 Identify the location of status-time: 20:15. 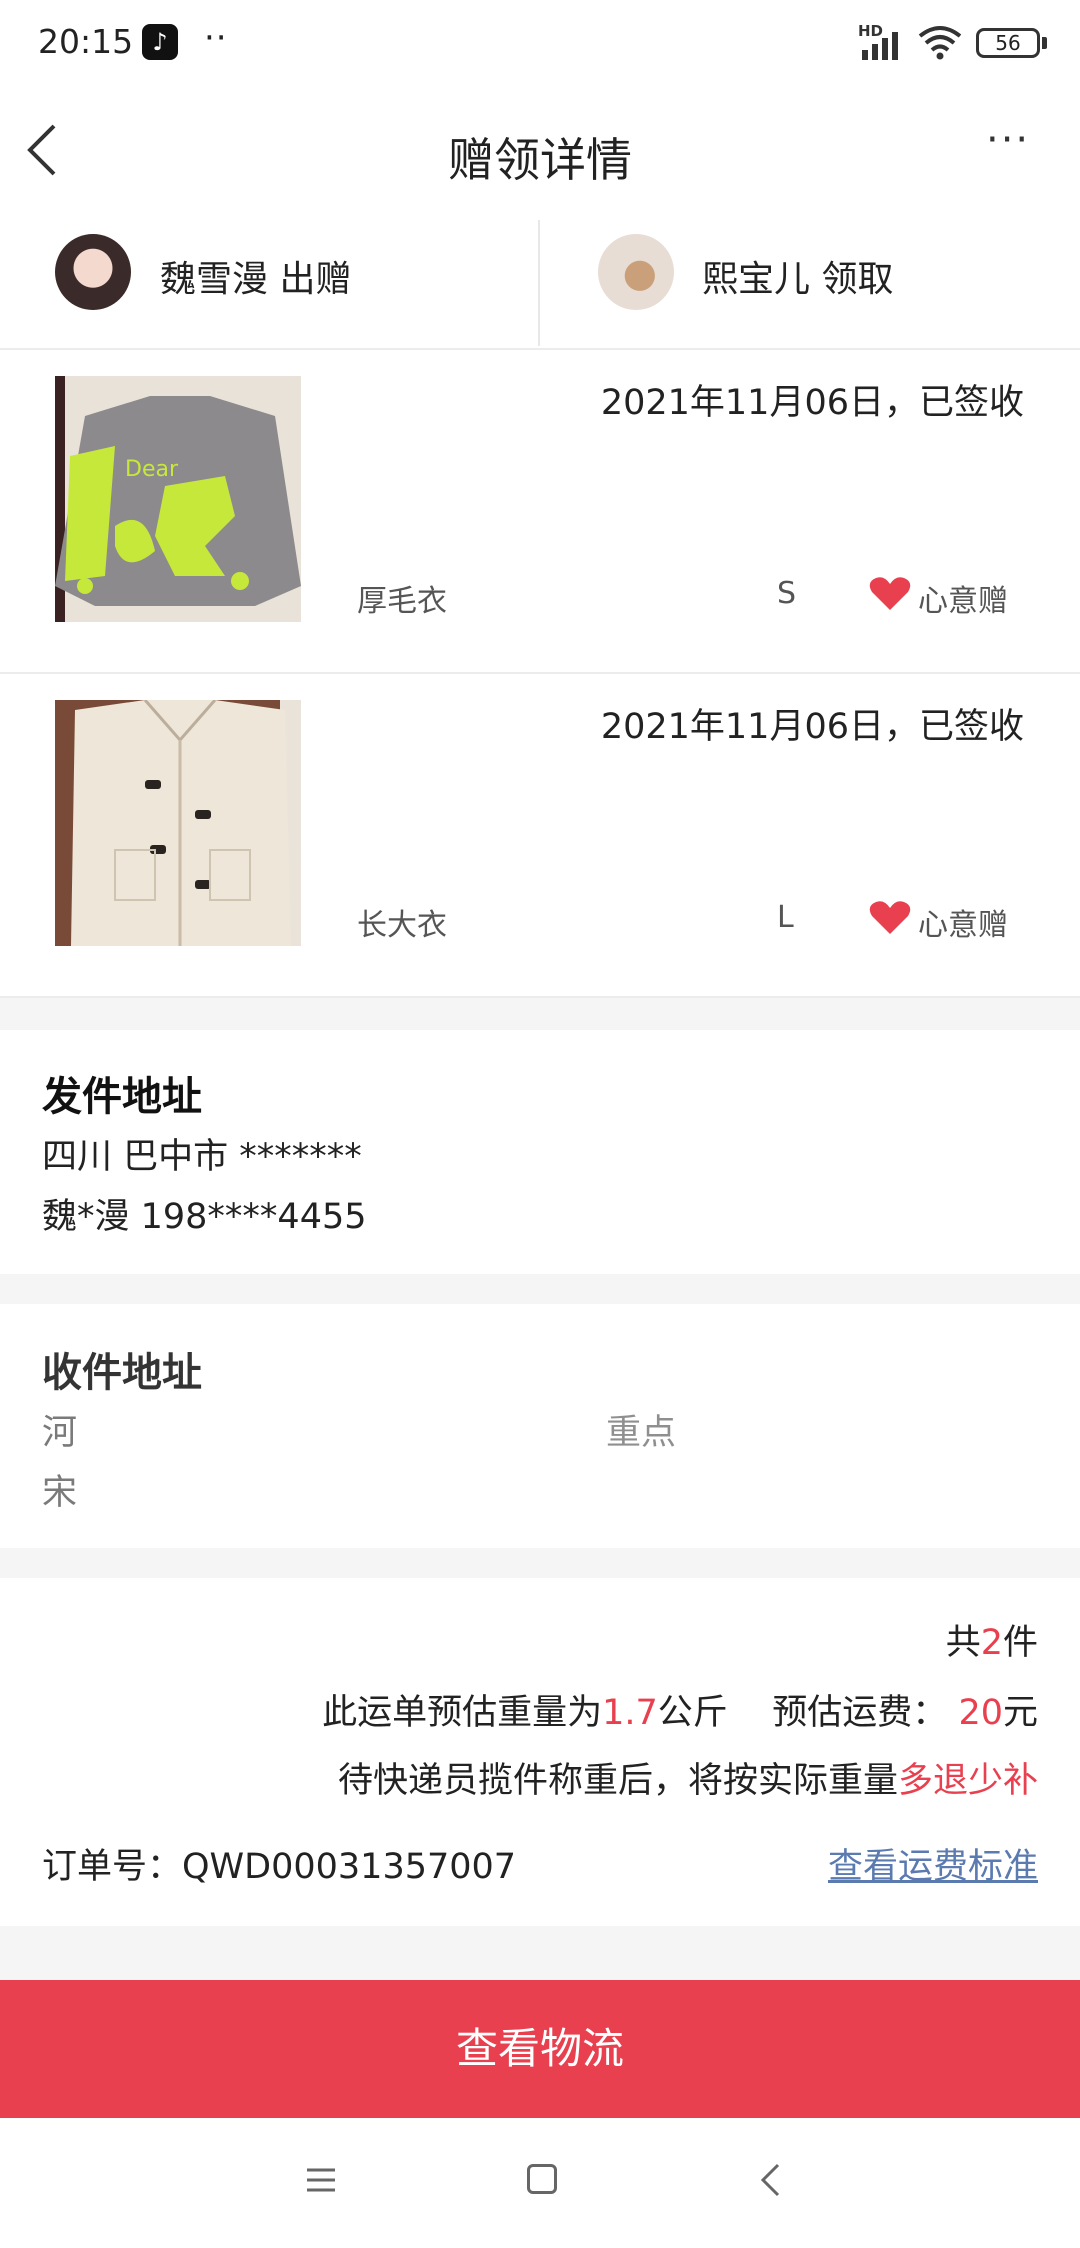
(86, 41).